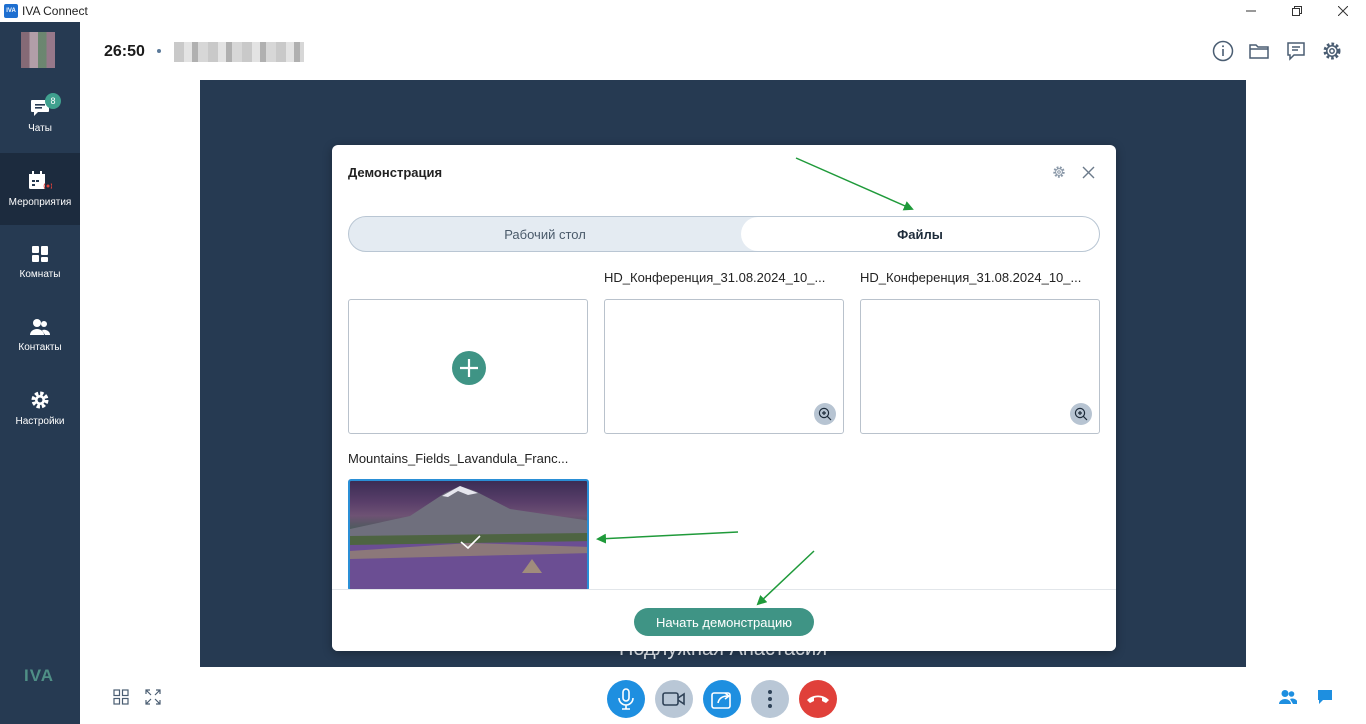 The height and width of the screenshot is (724, 1366). I want to click on file-tile-selected, so click(468, 535).